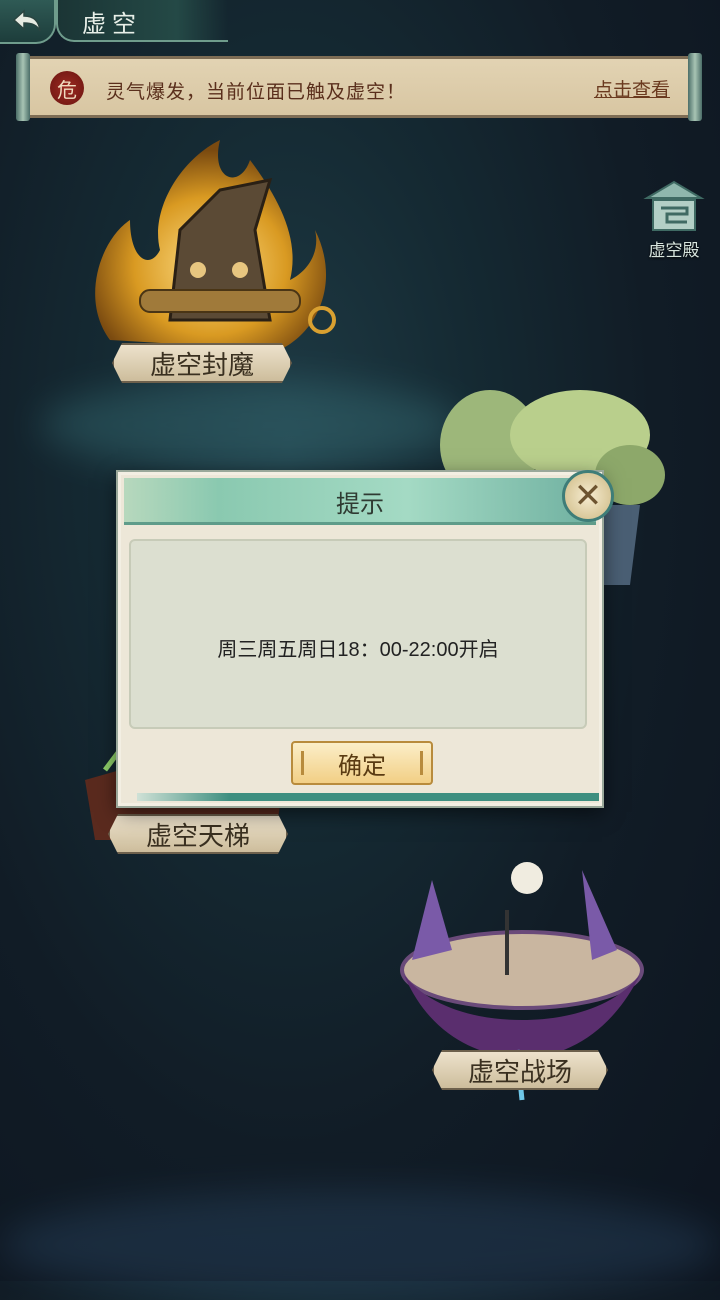 The width and height of the screenshot is (720, 1300). I want to click on close-button: ✕, so click(588, 496).